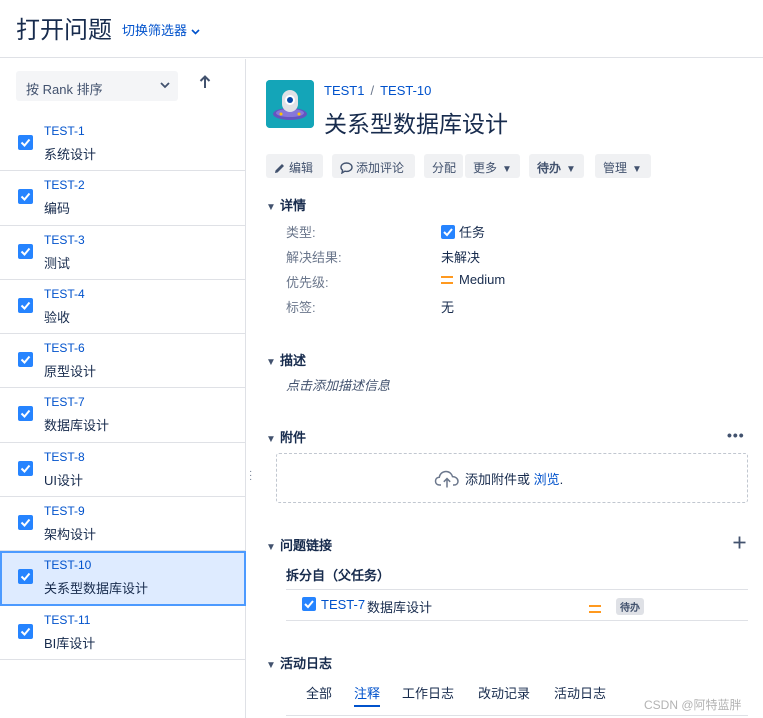  I want to click on field-label: 标签:, so click(301, 307).